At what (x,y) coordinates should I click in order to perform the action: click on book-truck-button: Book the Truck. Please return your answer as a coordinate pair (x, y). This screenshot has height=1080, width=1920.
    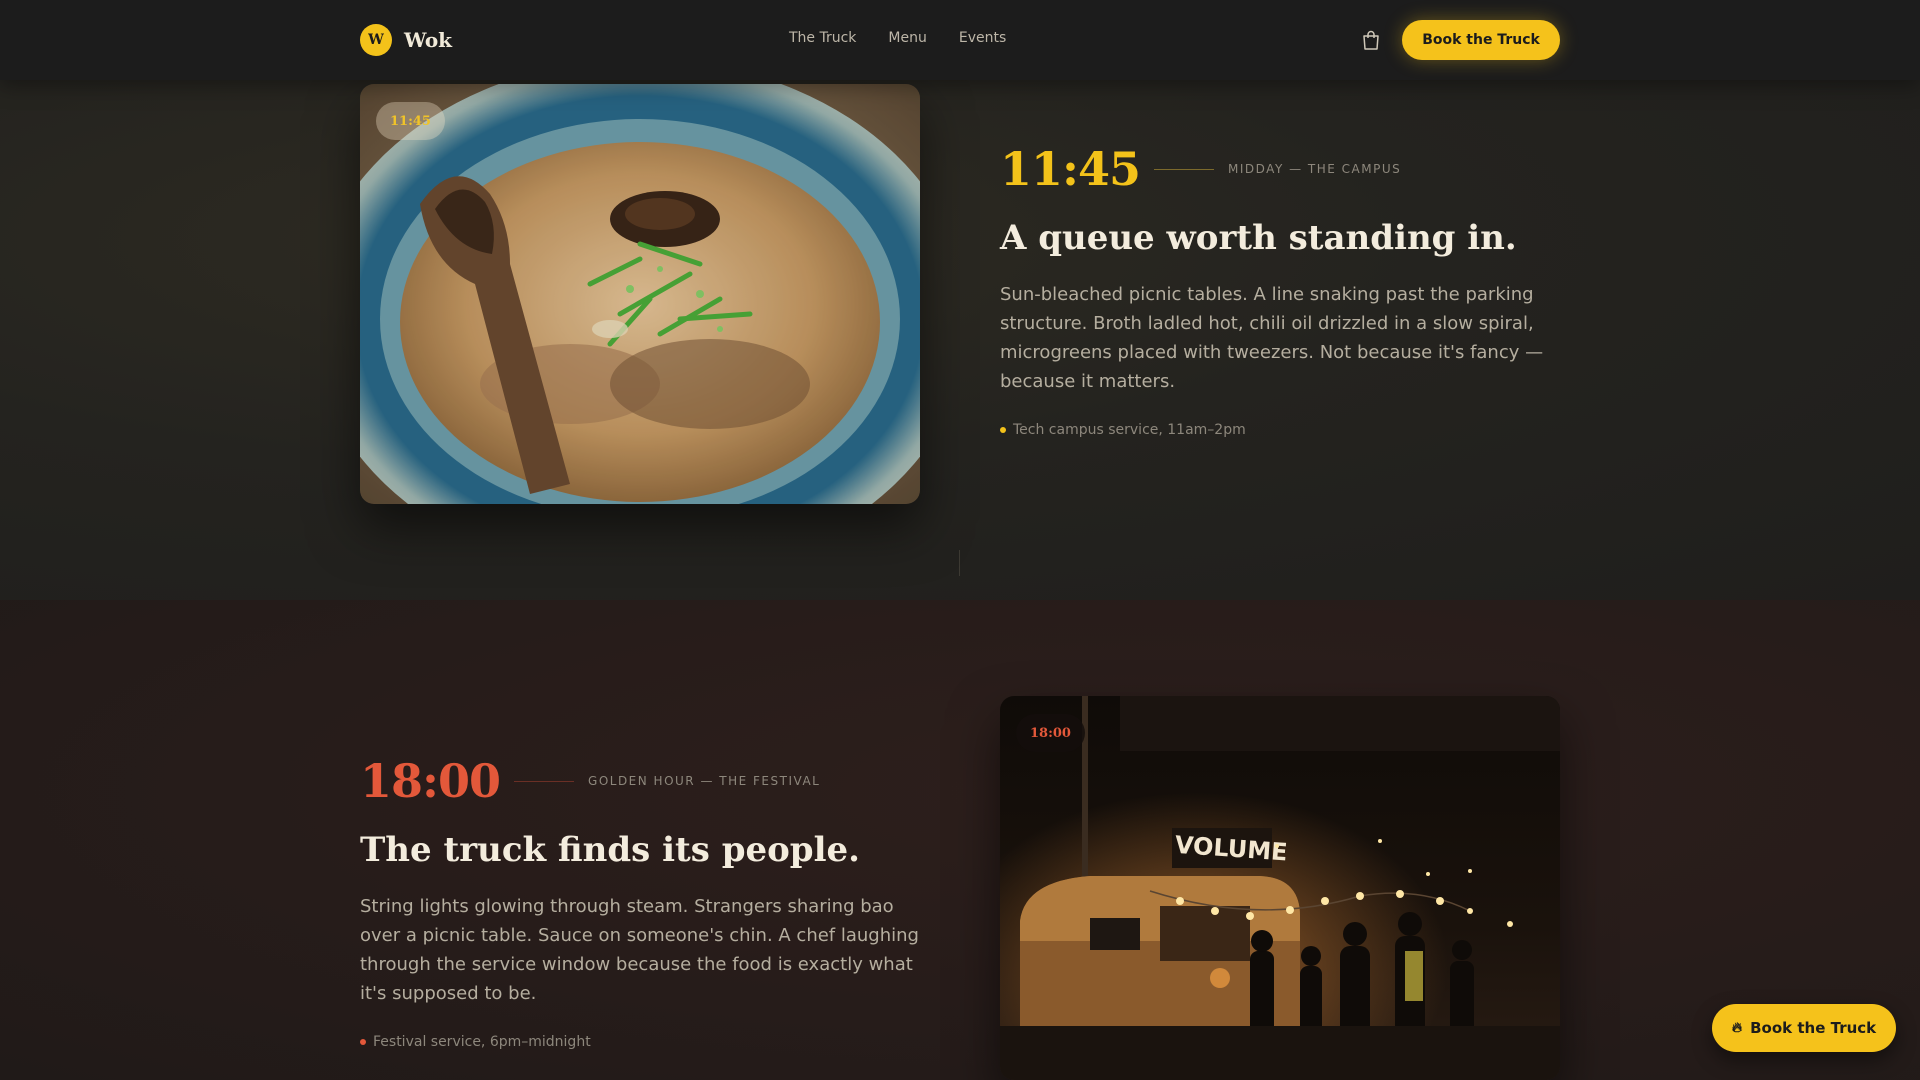
    Looking at the image, I should click on (1481, 40).